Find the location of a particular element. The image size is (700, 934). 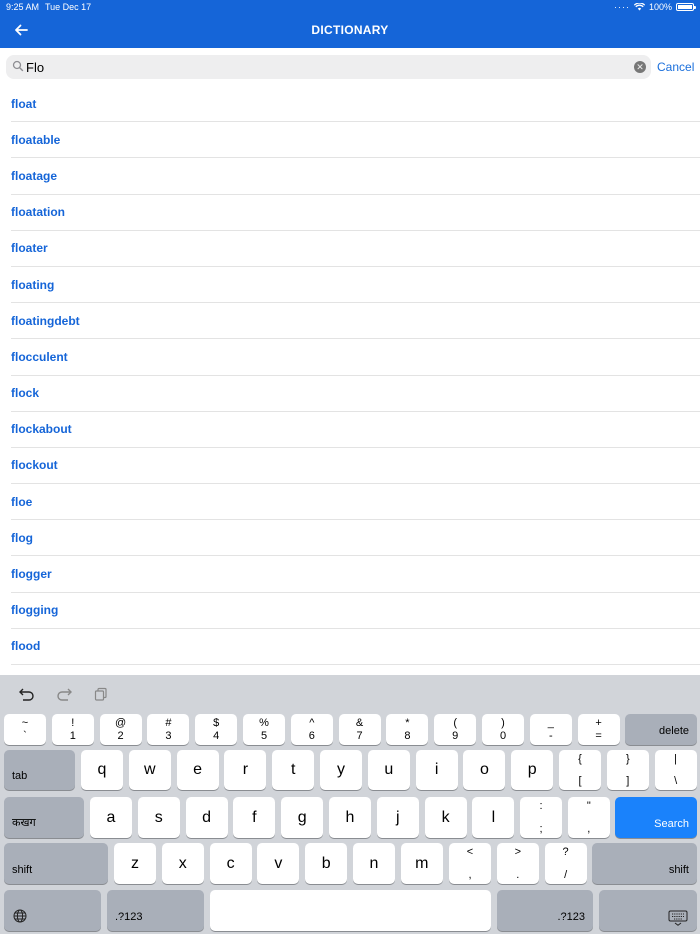

key-row1-0: ~ ` is located at coordinates (25, 729).